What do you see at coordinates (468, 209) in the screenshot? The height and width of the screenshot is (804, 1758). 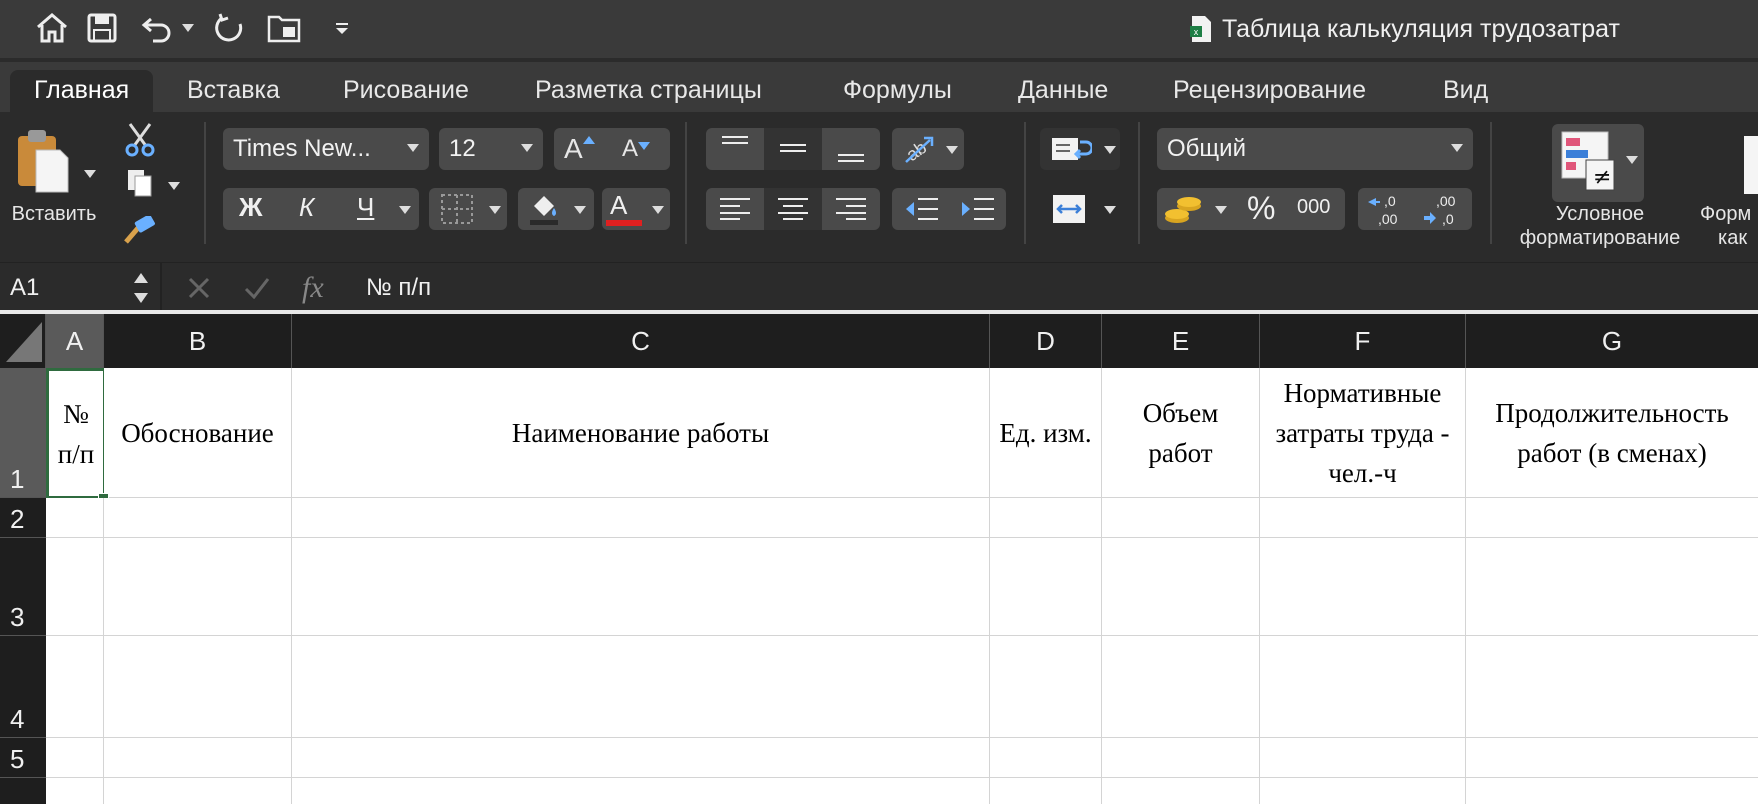 I see `borders-button` at bounding box center [468, 209].